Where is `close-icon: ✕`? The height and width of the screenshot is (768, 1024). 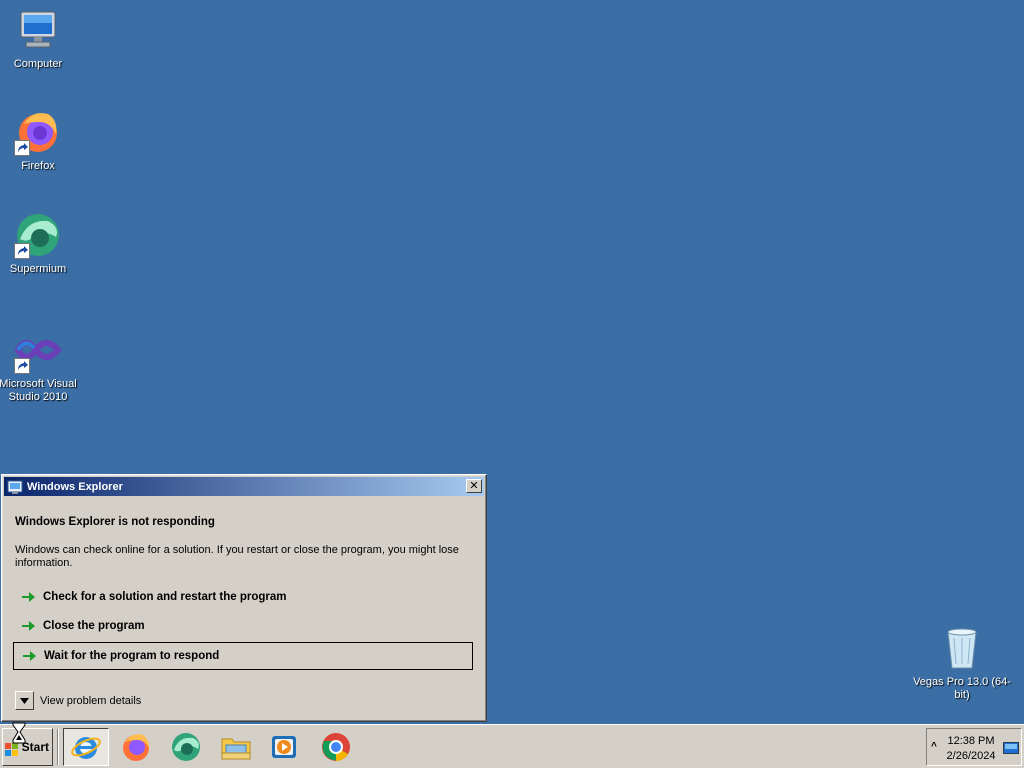 close-icon: ✕ is located at coordinates (474, 485).